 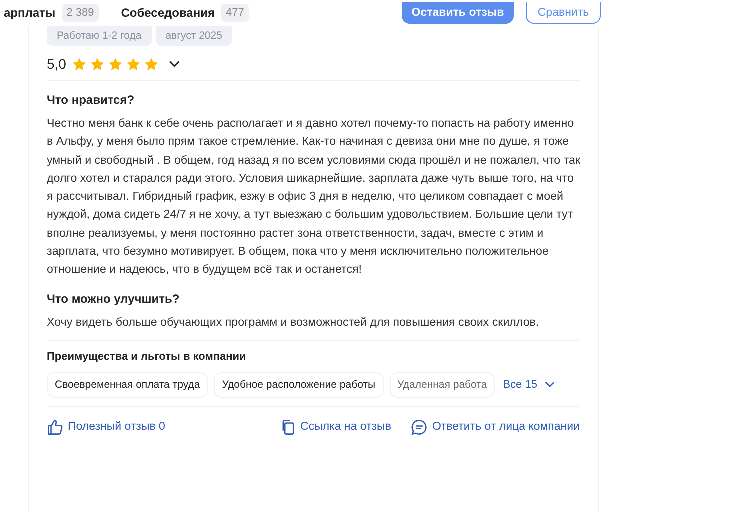 I want to click on thumbs-up-icon, so click(x=55, y=427).